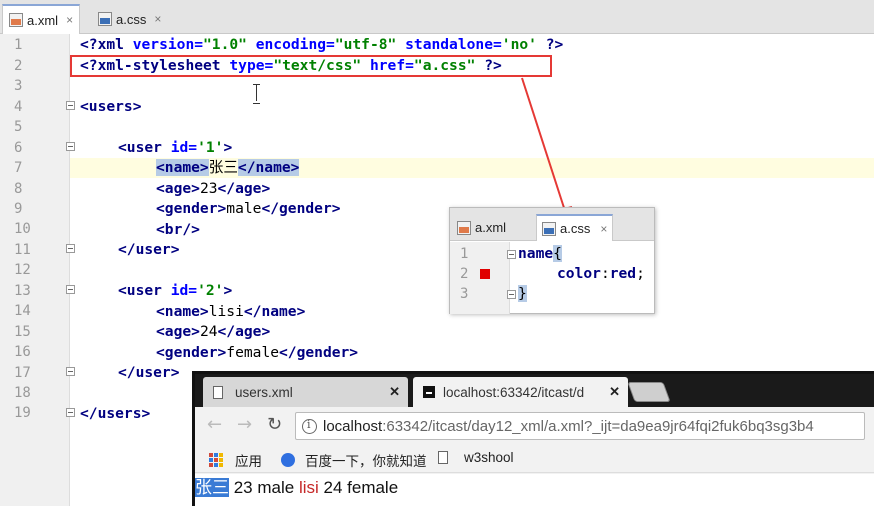 The width and height of the screenshot is (874, 506). What do you see at coordinates (366, 461) in the screenshot?
I see `bookmark-label: 百度一下，你就知道` at bounding box center [366, 461].